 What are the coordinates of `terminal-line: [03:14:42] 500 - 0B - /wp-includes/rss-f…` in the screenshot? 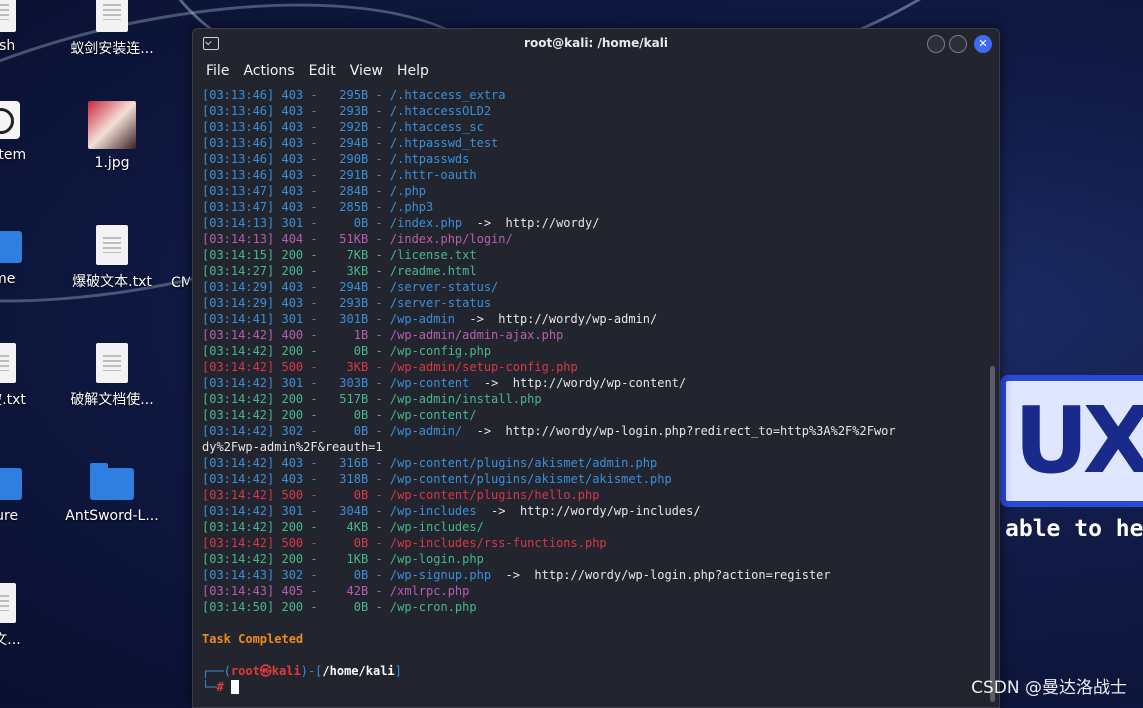 It's located at (404, 543).